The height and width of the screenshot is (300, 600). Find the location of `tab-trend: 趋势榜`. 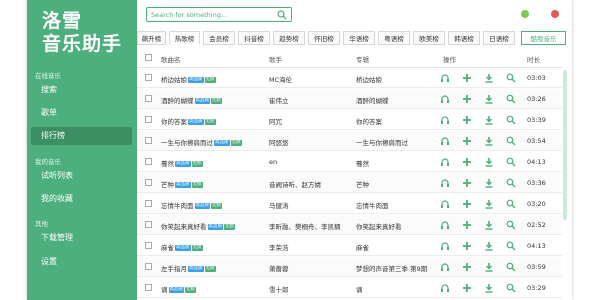

tab-trend: 趋势榜 is located at coordinates (289, 38).